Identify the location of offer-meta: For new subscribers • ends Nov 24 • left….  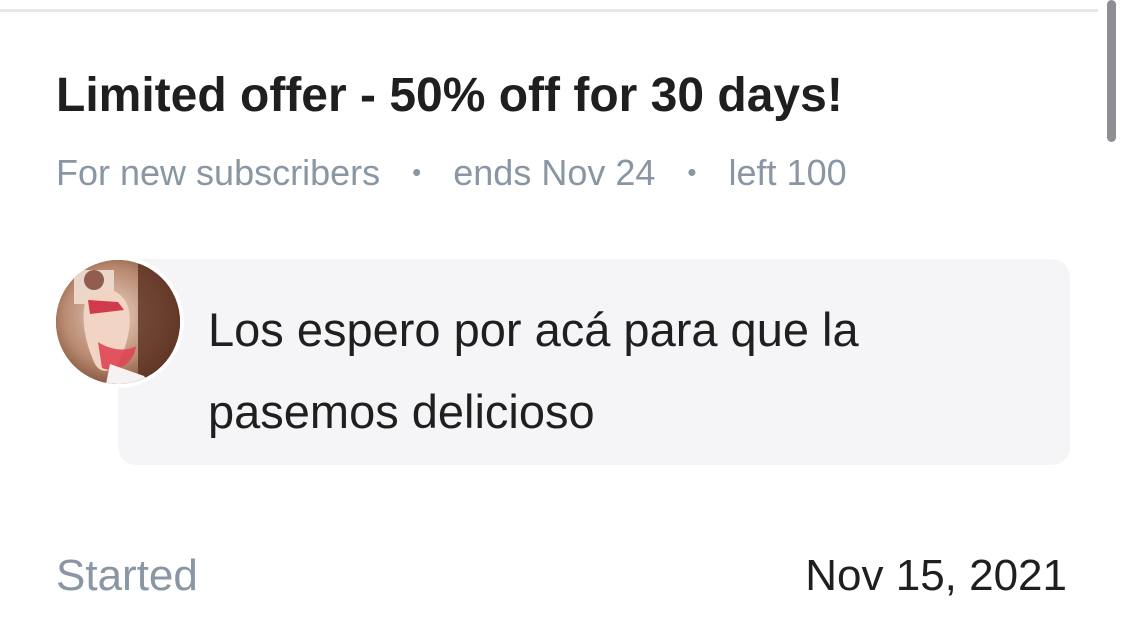
(451, 174).